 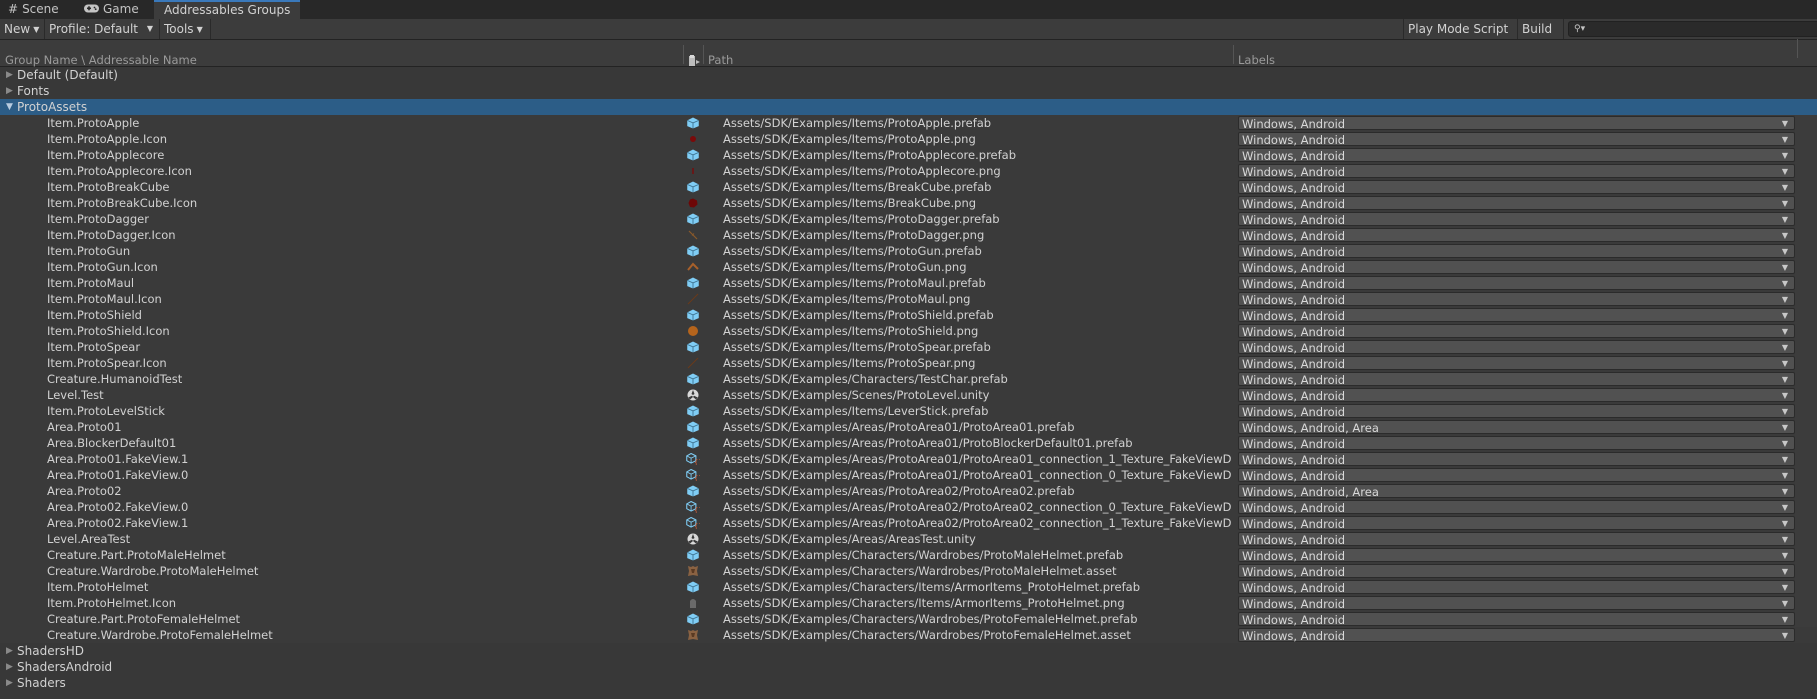 I want to click on column-header-path: Path, so click(x=720, y=60).